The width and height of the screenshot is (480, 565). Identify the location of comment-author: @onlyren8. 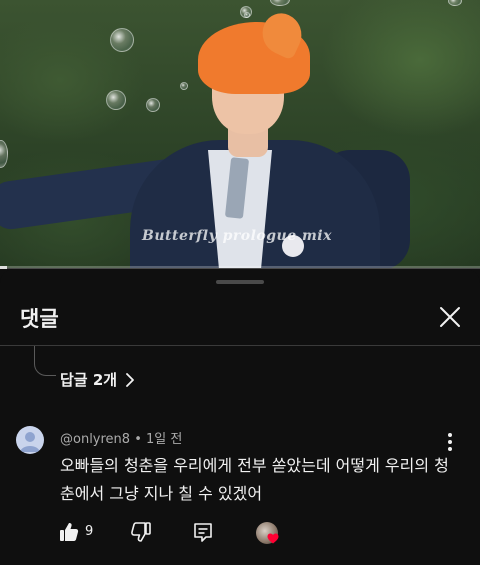
(95, 439).